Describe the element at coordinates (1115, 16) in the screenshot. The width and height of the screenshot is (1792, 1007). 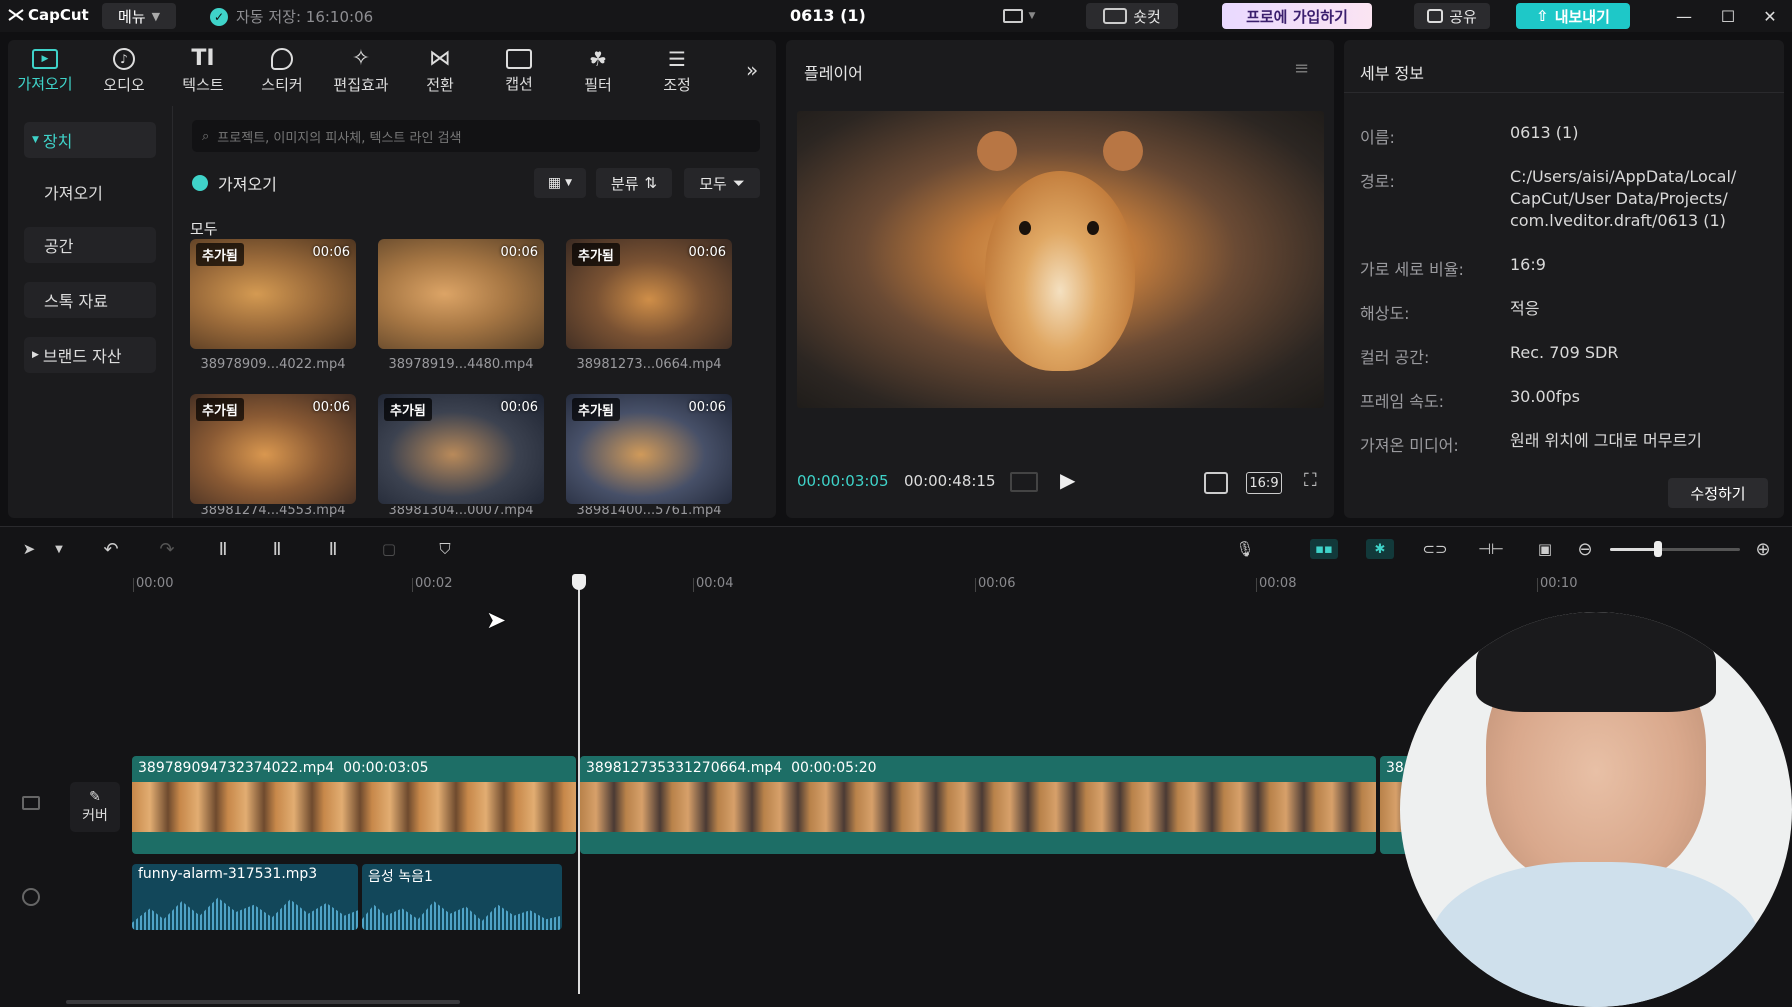
I see `keyboard-icon` at that location.